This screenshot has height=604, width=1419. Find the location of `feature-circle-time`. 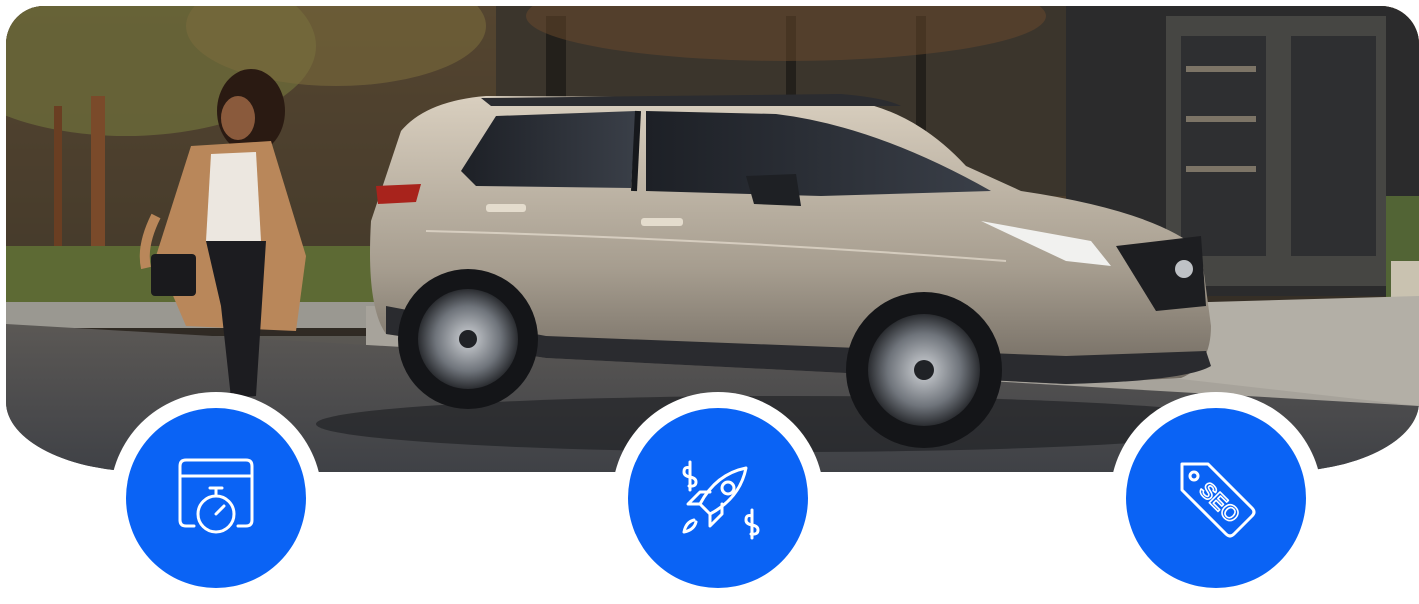

feature-circle-time is located at coordinates (216, 498).